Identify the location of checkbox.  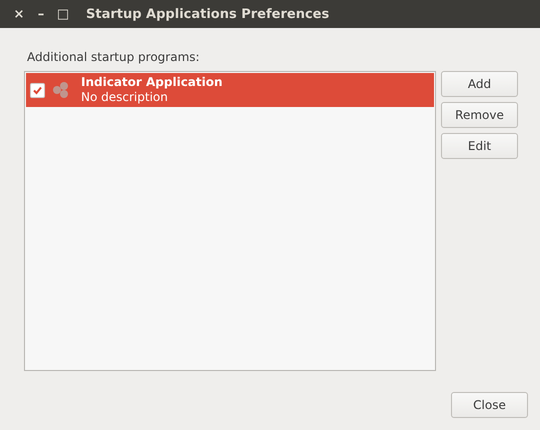
(37, 90).